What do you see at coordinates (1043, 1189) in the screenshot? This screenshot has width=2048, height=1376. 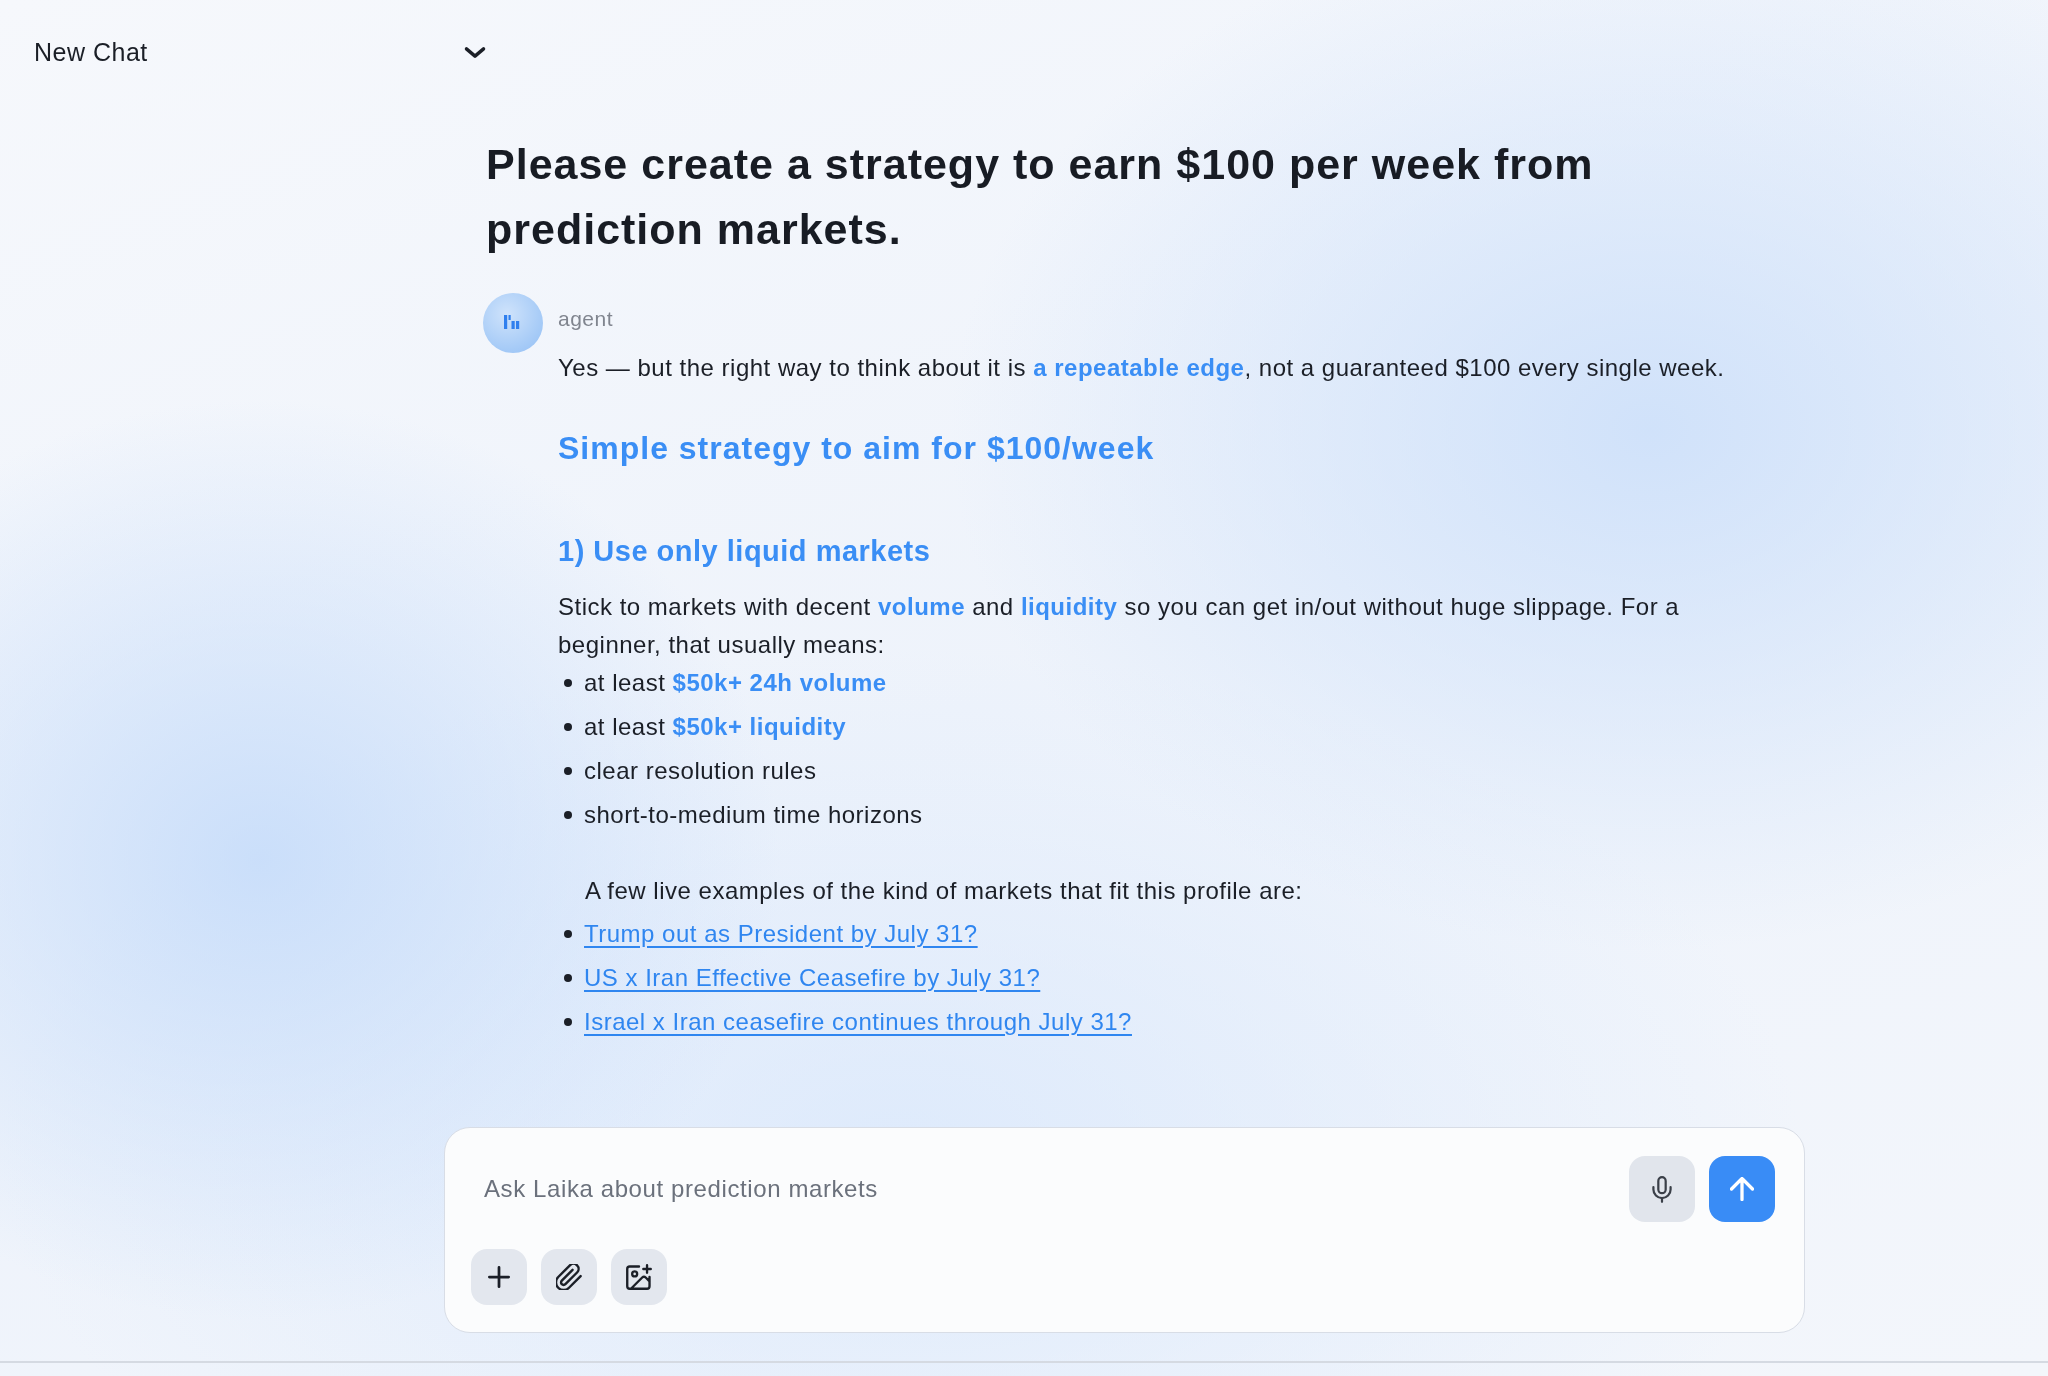 I see `message-input: Ask Laika about prediction markets` at bounding box center [1043, 1189].